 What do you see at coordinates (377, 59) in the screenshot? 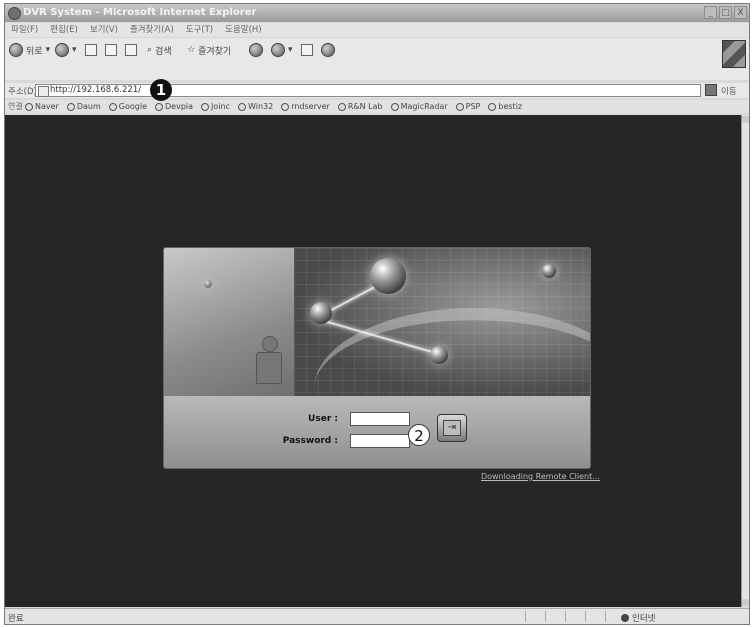
I see `toolbar: 뒤로 ▾ ▾ ⌕ 검색 ☆ 즐겨찾기 ▾` at bounding box center [377, 59].